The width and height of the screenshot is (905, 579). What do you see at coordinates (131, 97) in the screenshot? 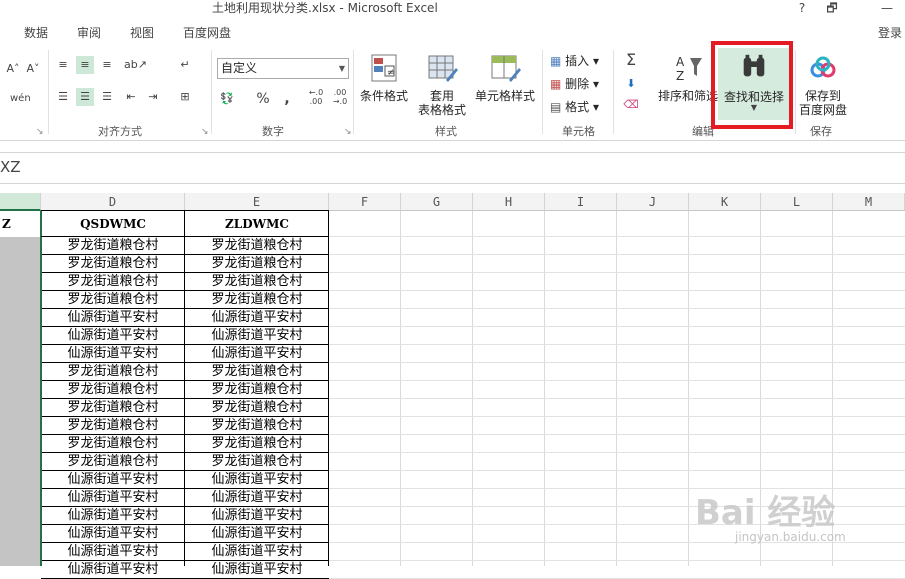
I see `decrease-indent-icon: ⇤` at bounding box center [131, 97].